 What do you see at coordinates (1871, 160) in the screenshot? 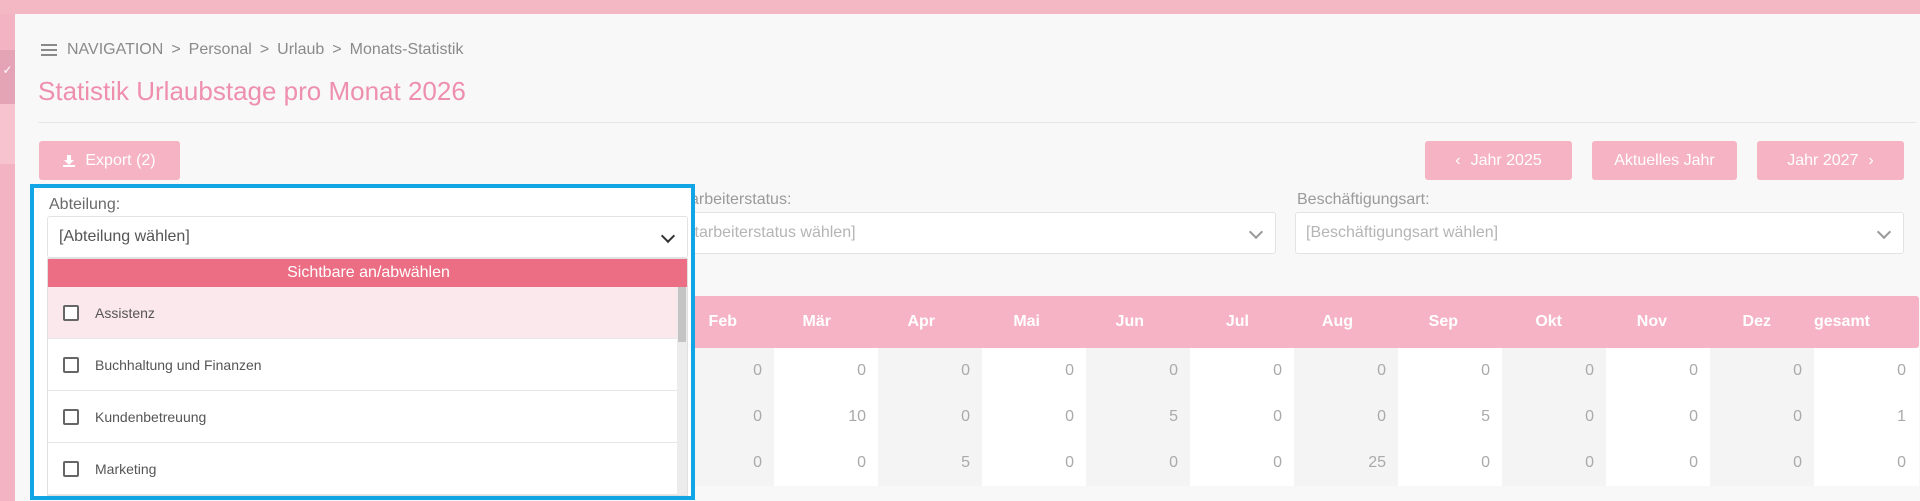
I see `chevron-right-icon: ›` at bounding box center [1871, 160].